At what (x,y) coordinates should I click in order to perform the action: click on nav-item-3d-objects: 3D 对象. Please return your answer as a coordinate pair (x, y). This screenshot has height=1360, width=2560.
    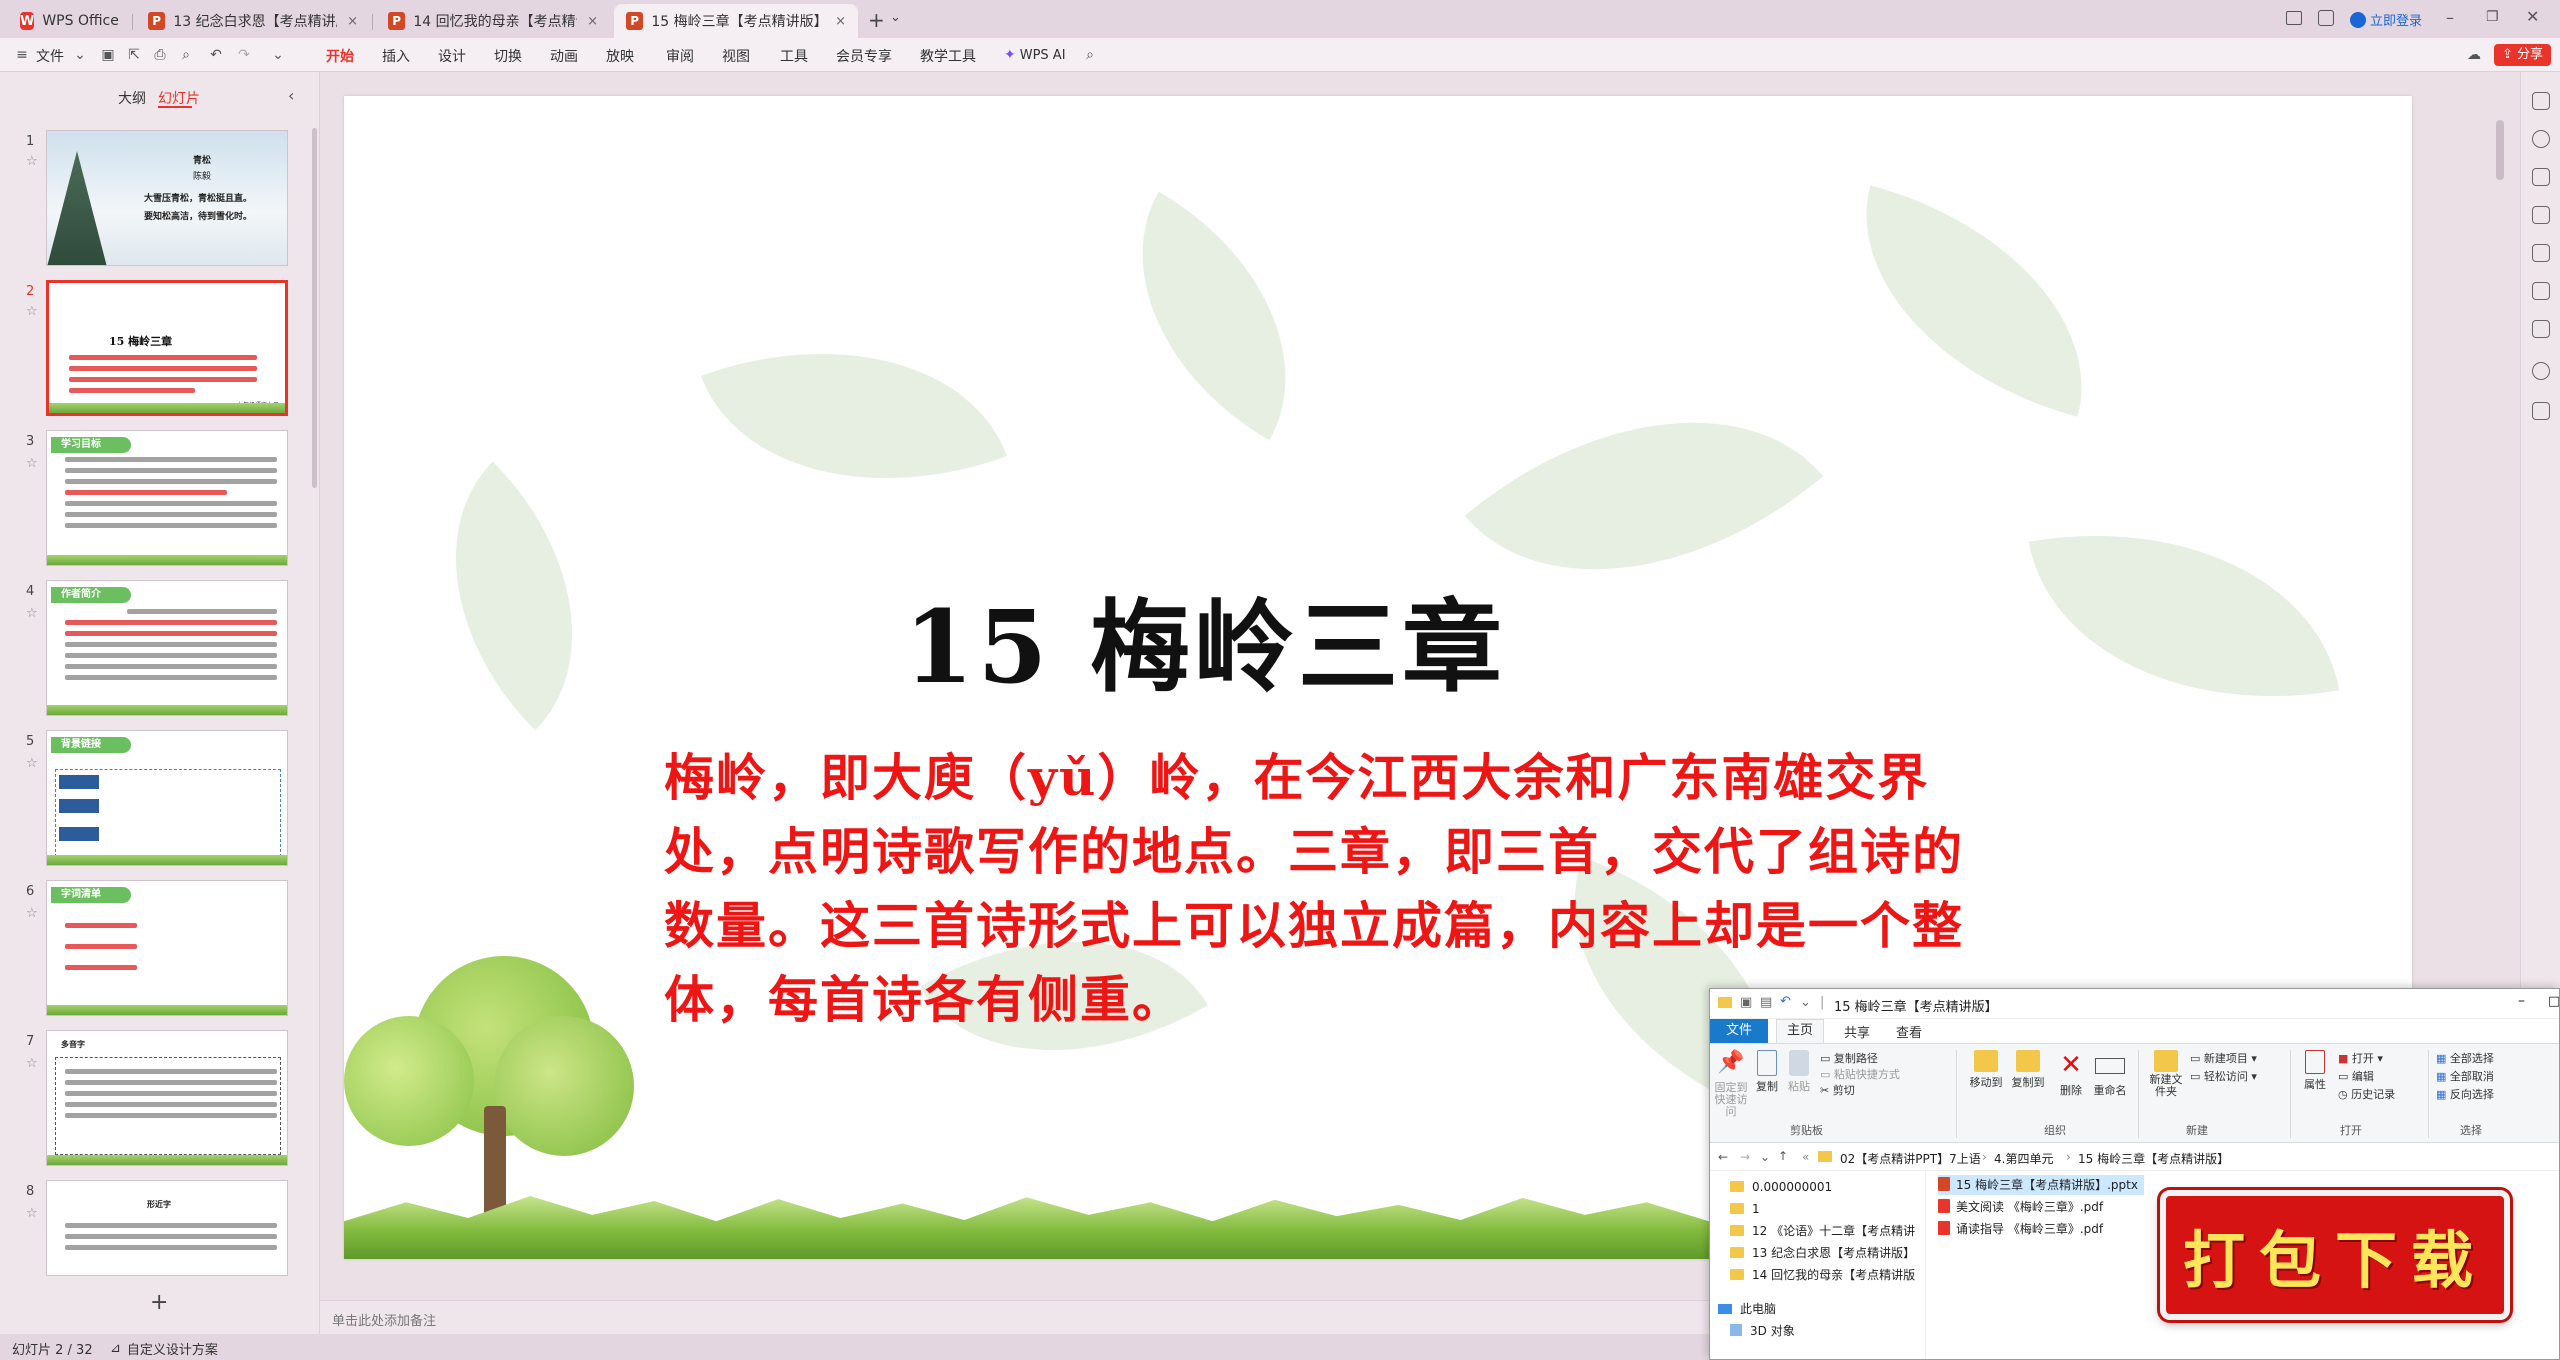
    Looking at the image, I should click on (1762, 1331).